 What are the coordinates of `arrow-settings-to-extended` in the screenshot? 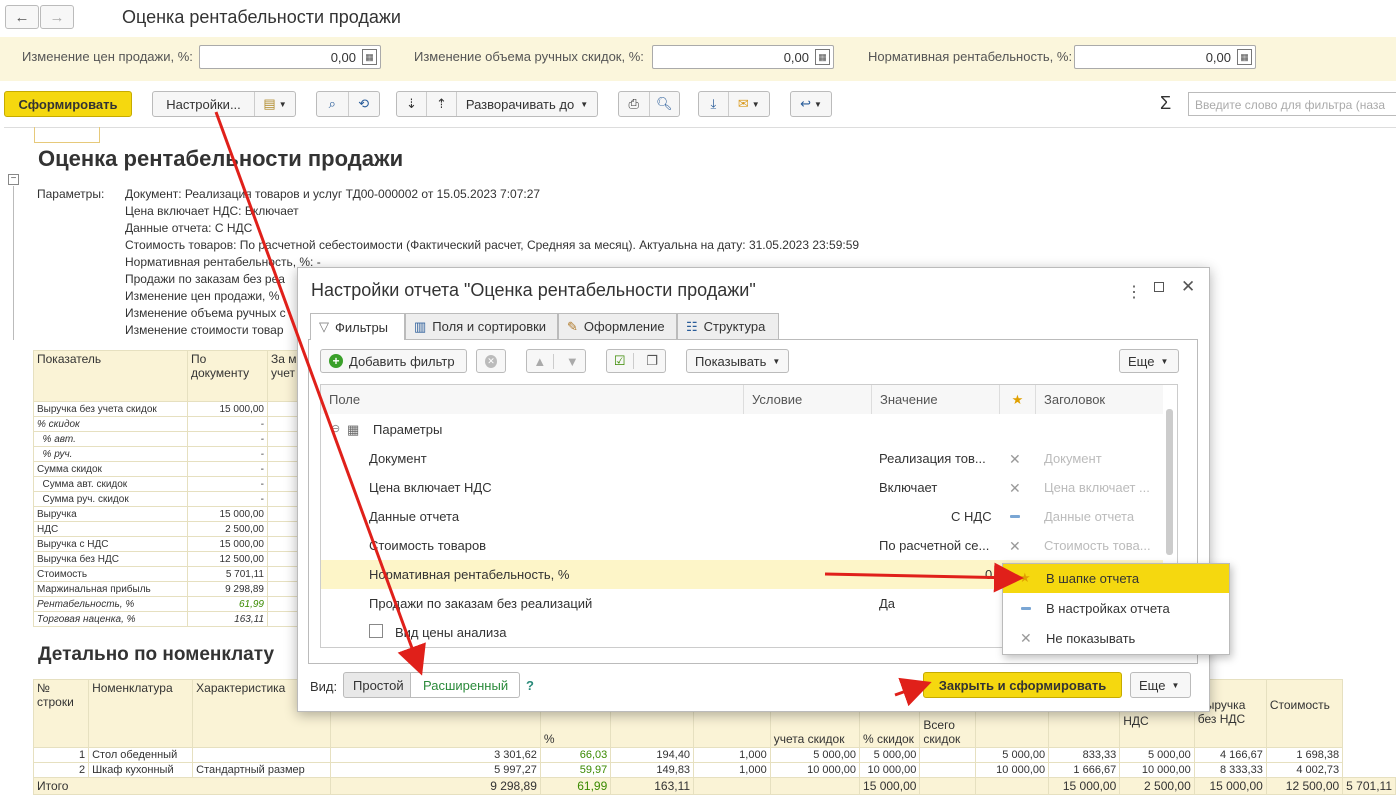 It's located at (320, 393).